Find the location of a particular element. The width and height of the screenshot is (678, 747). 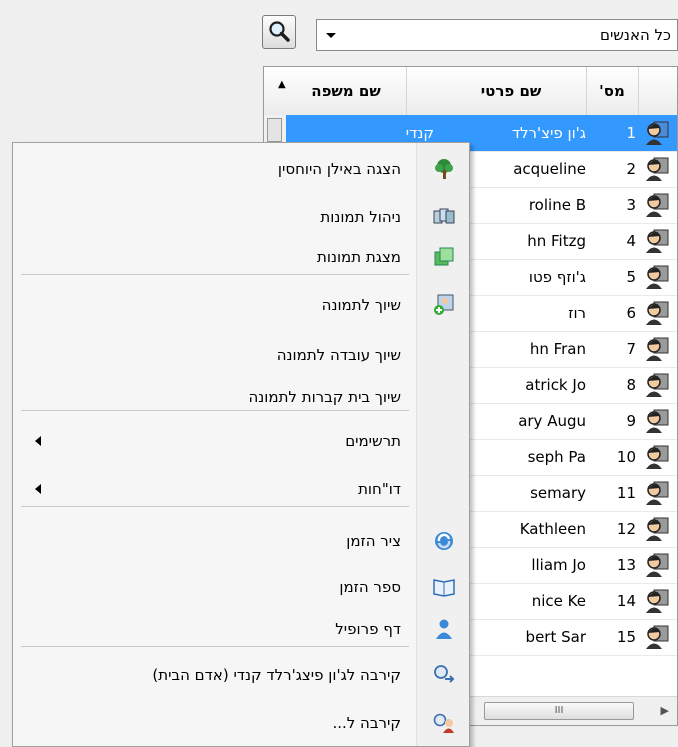

search-button is located at coordinates (279, 32).